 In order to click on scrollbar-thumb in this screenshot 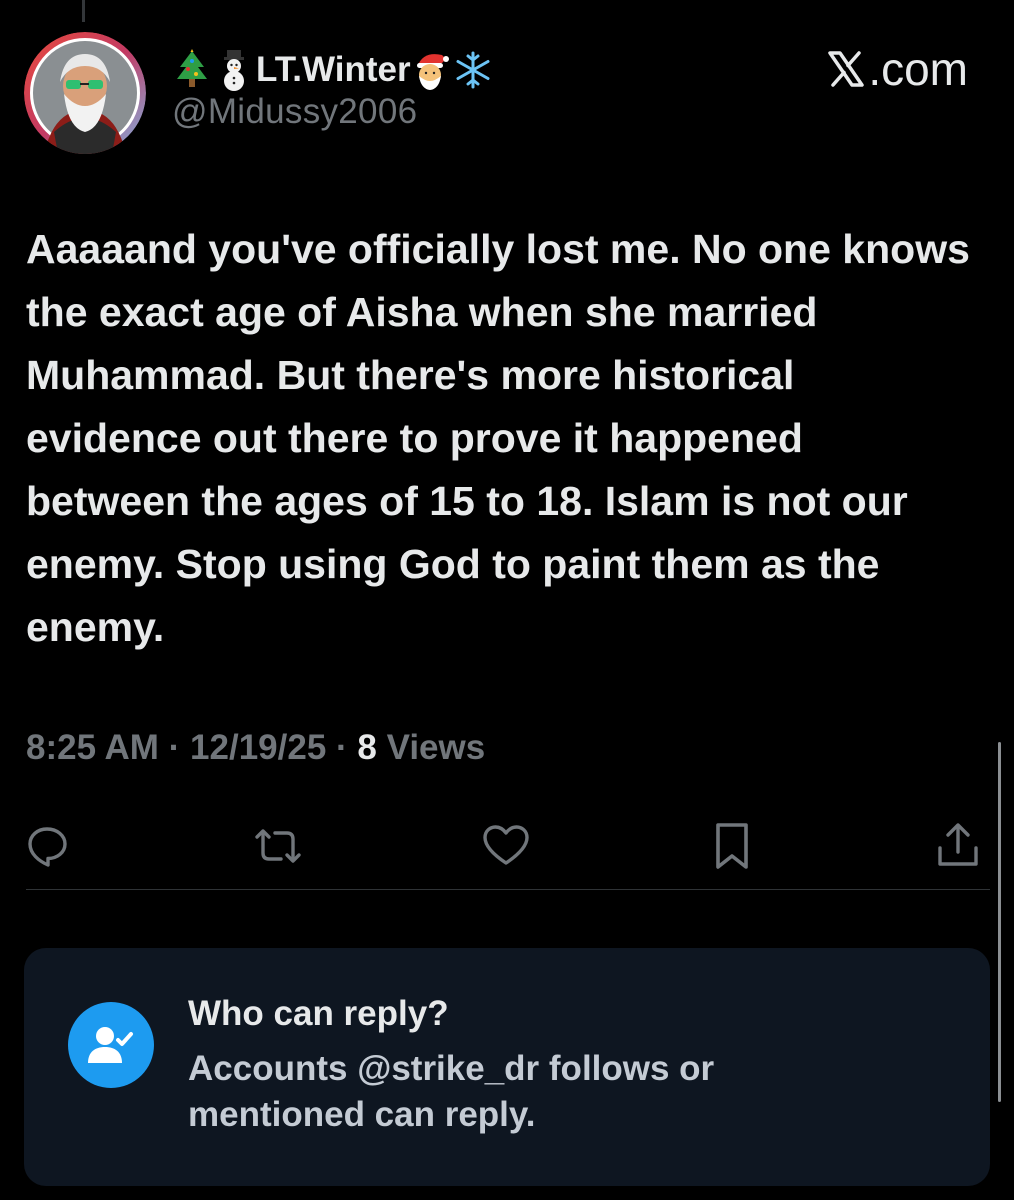, I will do `click(999, 922)`.